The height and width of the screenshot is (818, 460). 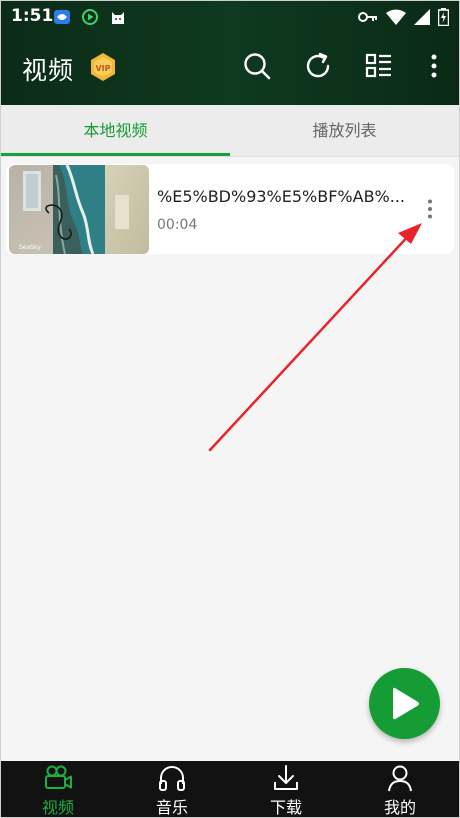 I want to click on key-icon, so click(x=367, y=17).